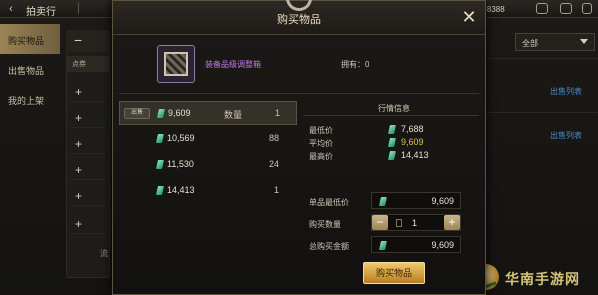 The image size is (598, 295). I want to click on item-icon-slot, so click(176, 64).